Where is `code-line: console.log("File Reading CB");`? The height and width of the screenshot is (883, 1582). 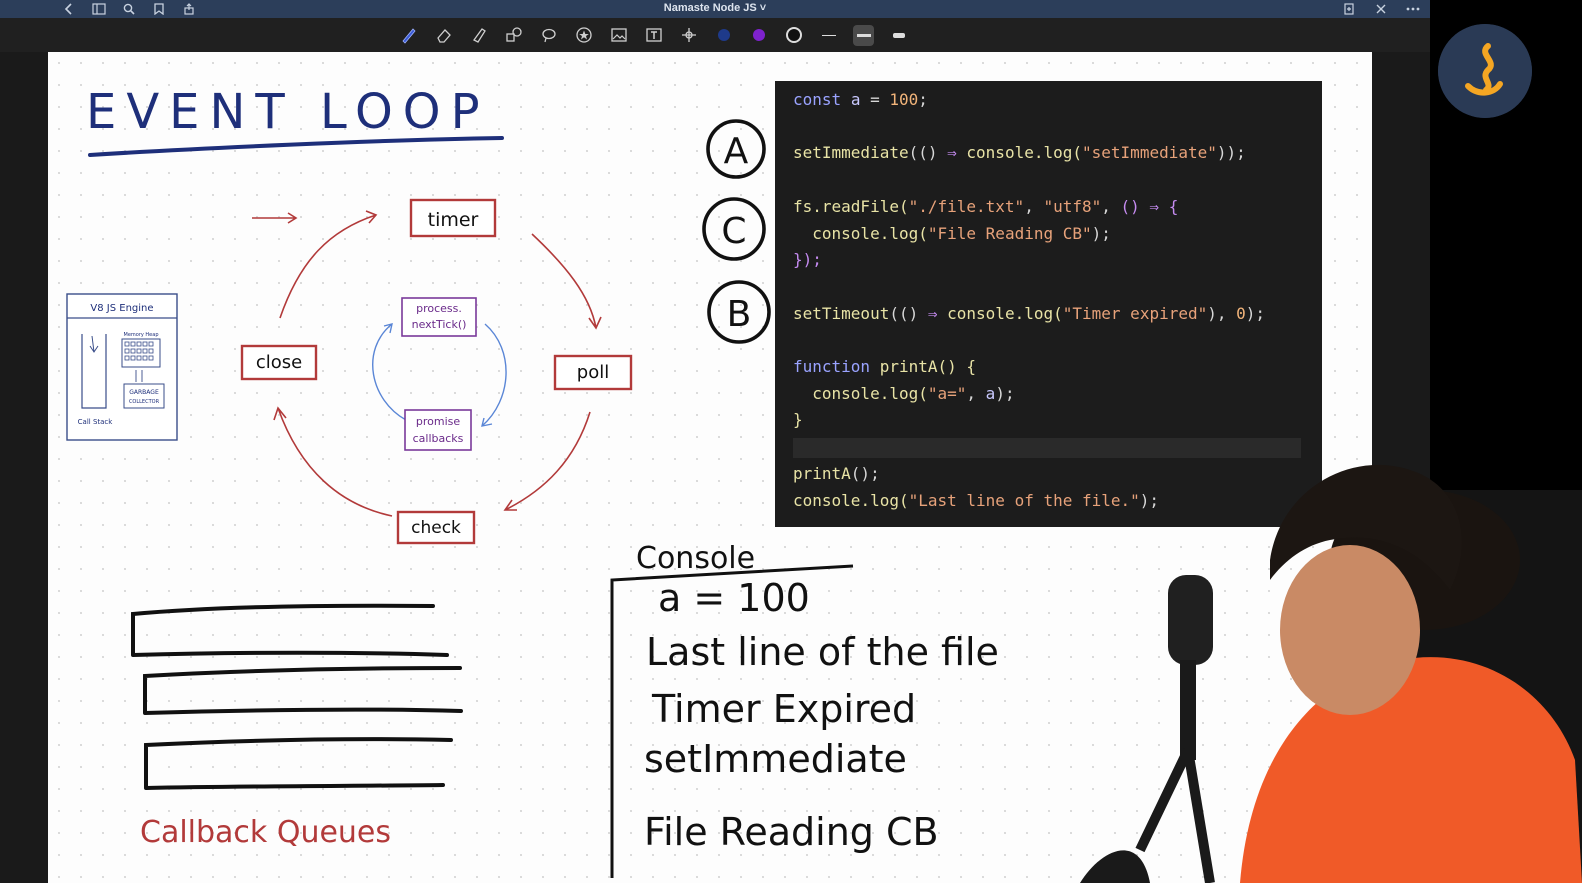 code-line: console.log("File Reading CB"); is located at coordinates (961, 233).